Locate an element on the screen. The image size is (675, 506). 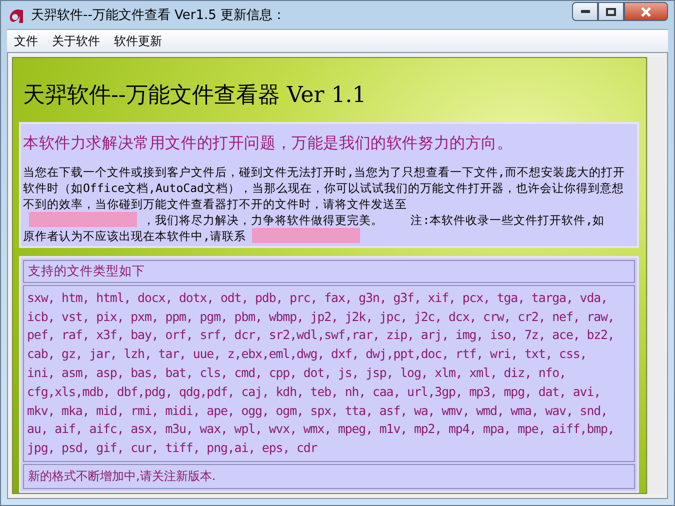
menu-item: 文件 is located at coordinates (26, 41).